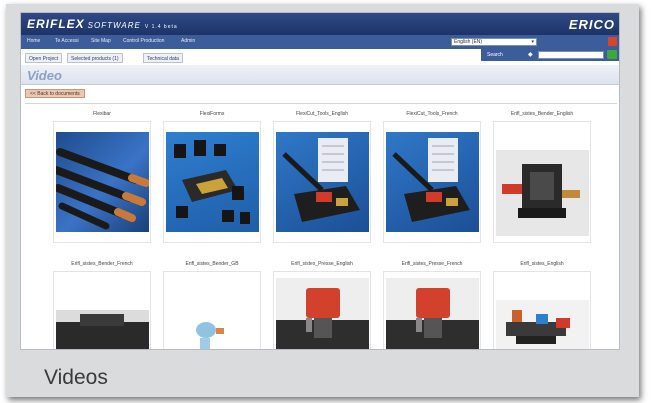  I want to click on nav-item-admin: Admin, so click(188, 41).